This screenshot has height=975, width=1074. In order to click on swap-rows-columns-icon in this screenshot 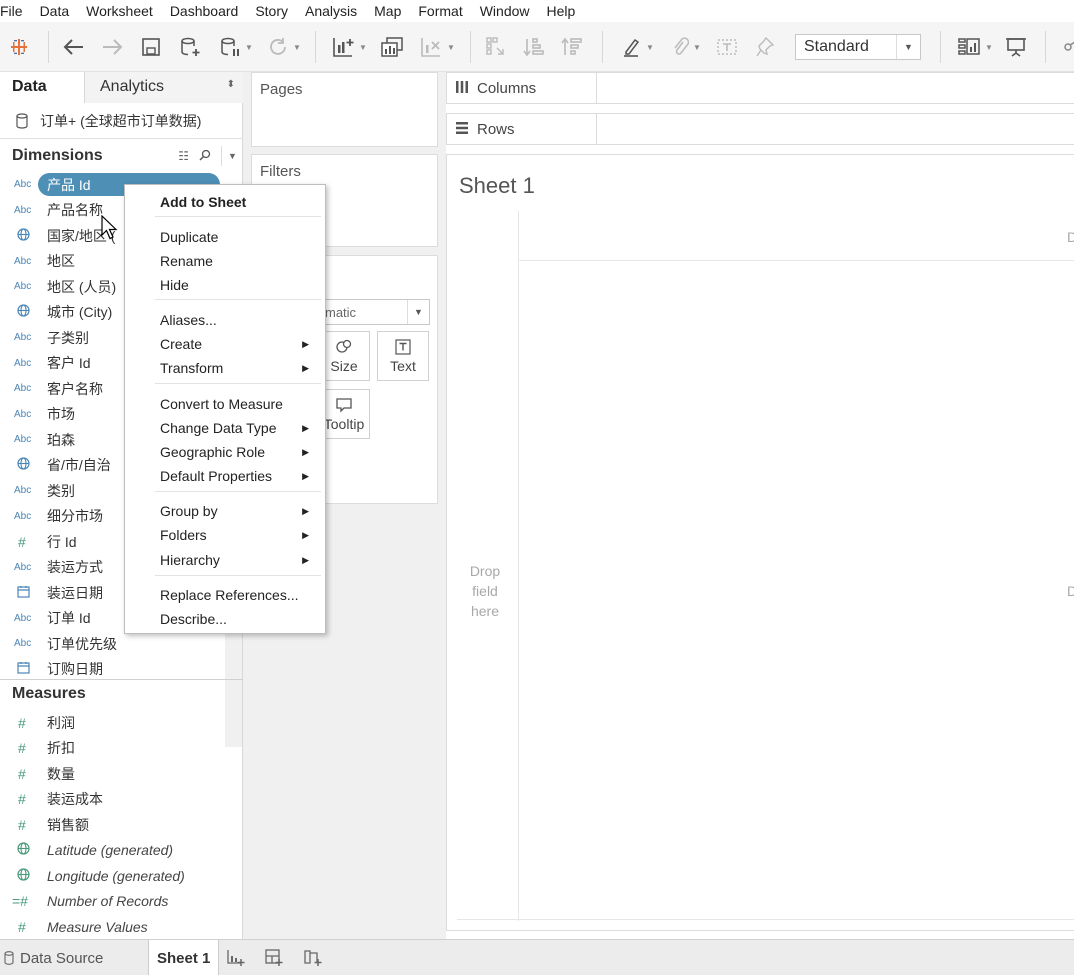, I will do `click(496, 47)`.